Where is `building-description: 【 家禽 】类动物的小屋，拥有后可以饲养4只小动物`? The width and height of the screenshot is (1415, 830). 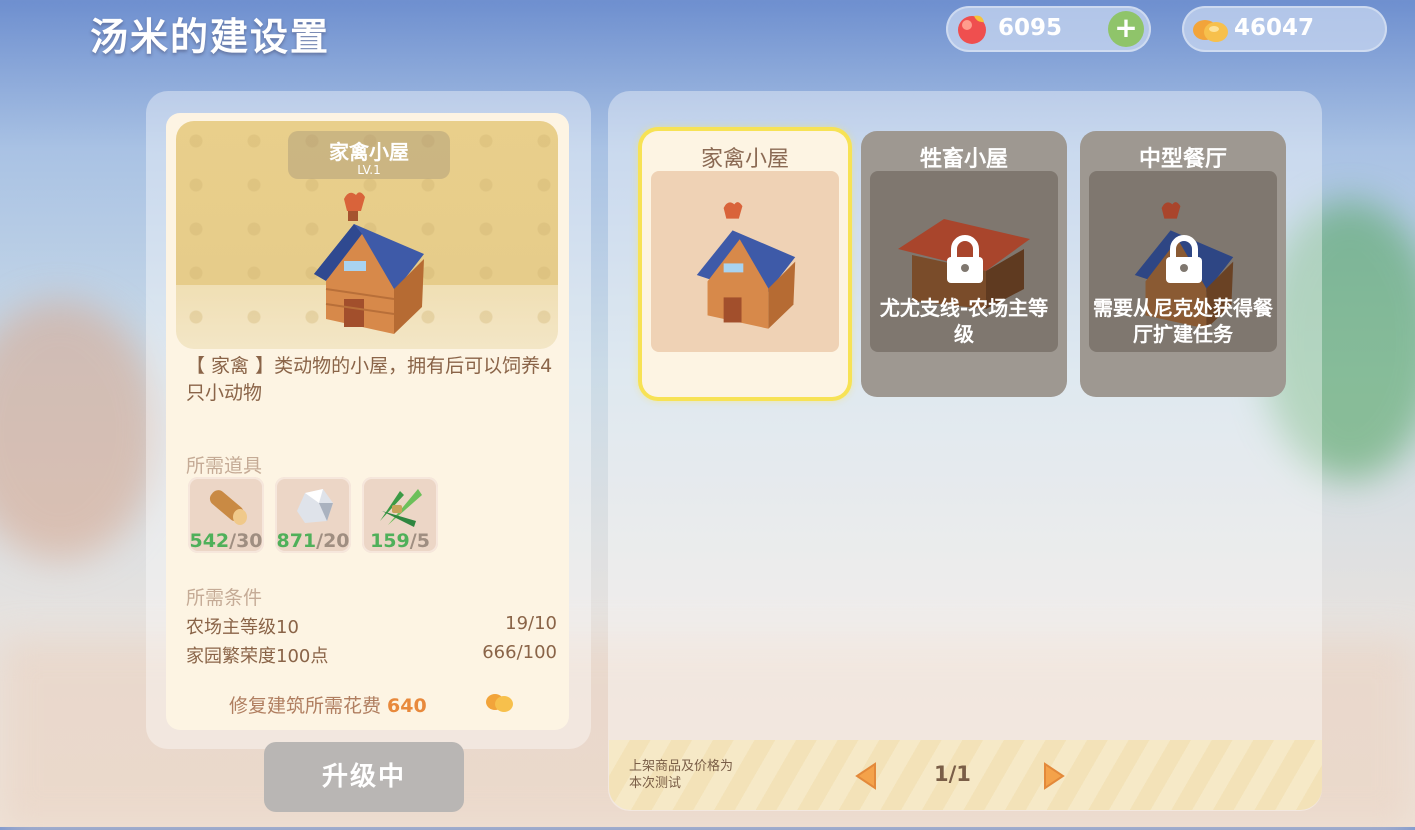 building-description: 【 家禽 】类动物的小屋，拥有后可以饲养4只小动物 is located at coordinates (369, 379).